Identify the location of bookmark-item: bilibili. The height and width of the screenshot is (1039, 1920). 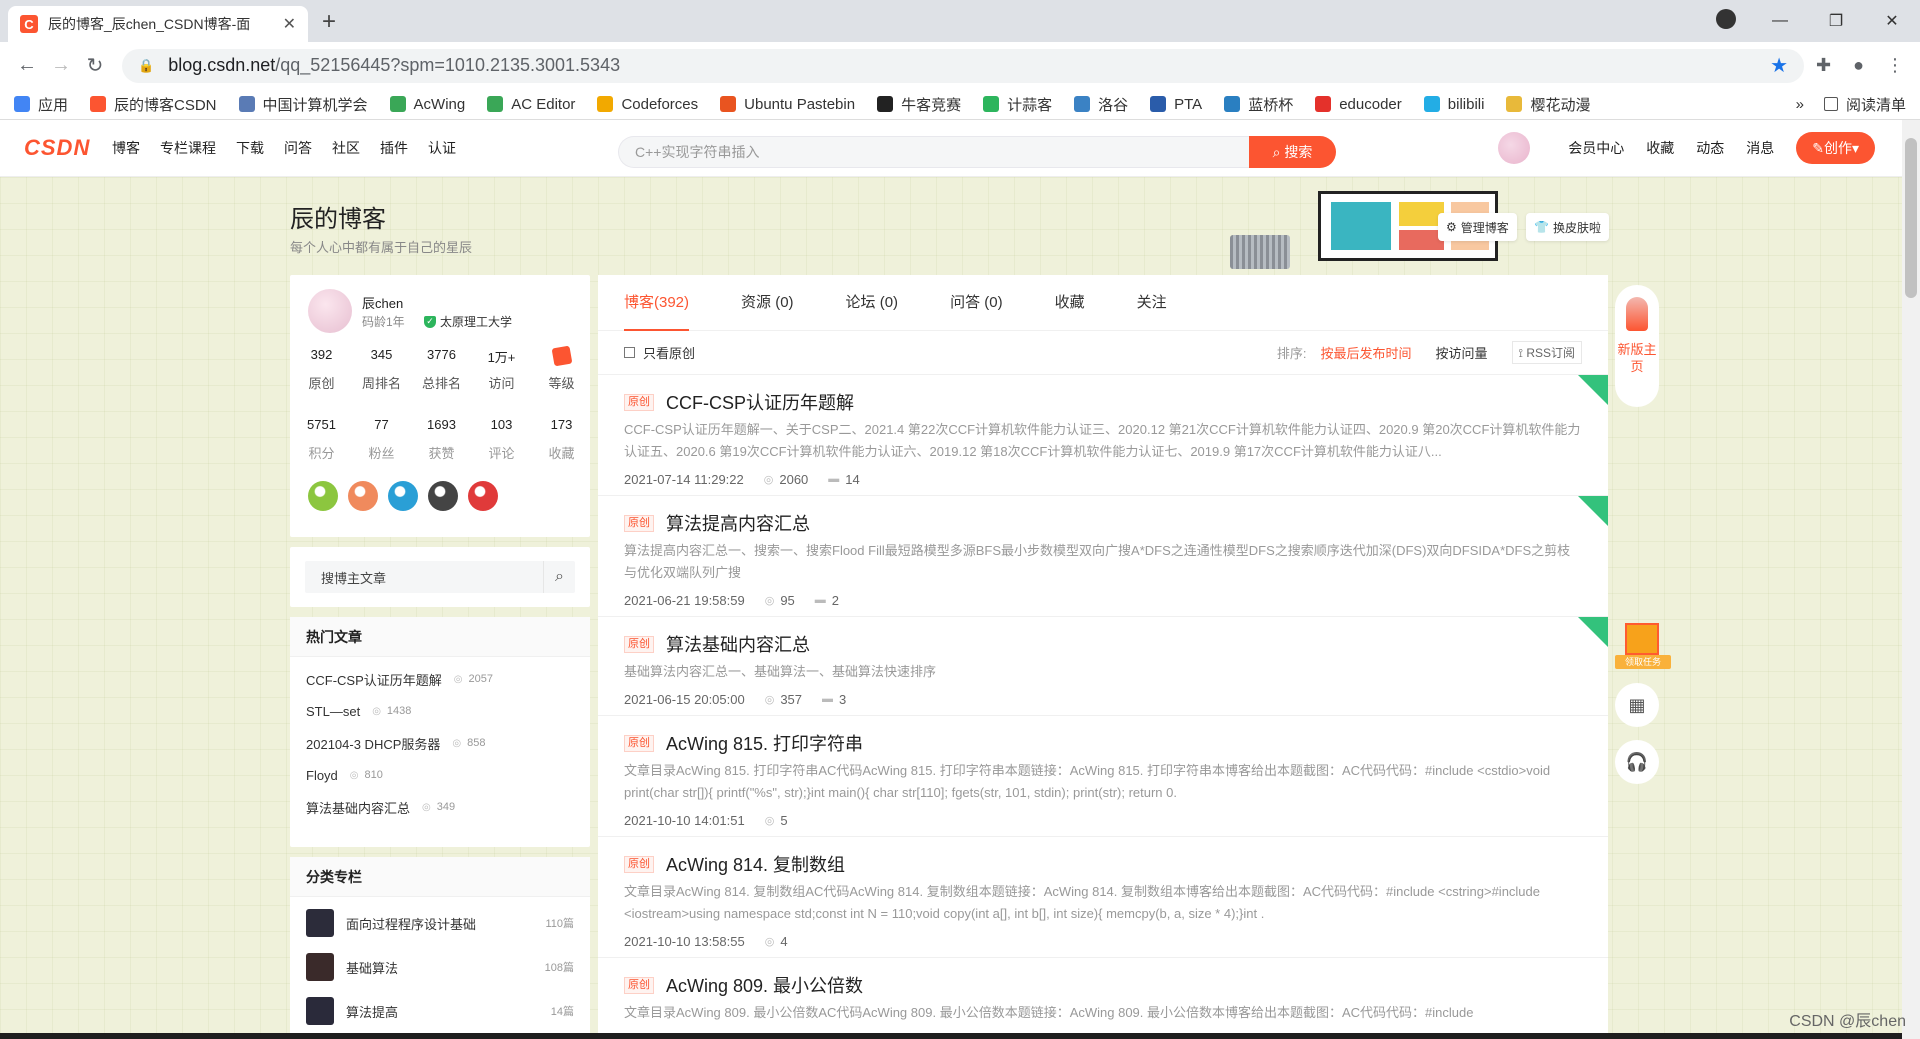
(1453, 104).